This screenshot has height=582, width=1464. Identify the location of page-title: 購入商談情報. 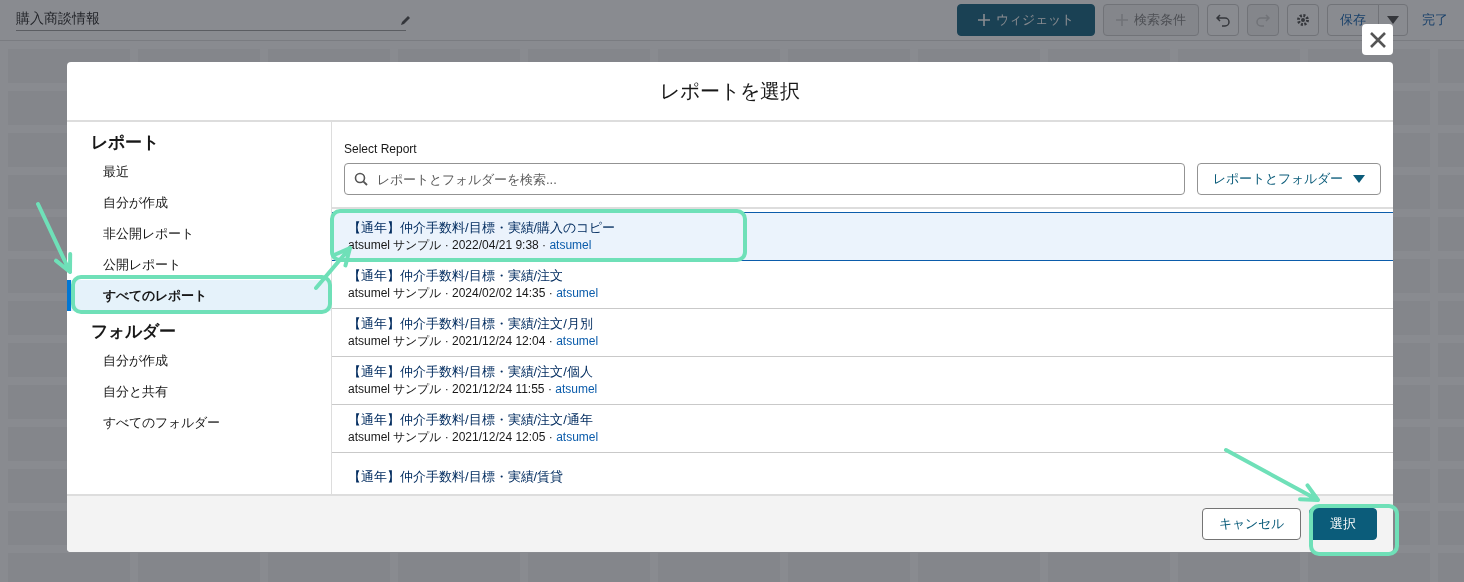
(211, 20).